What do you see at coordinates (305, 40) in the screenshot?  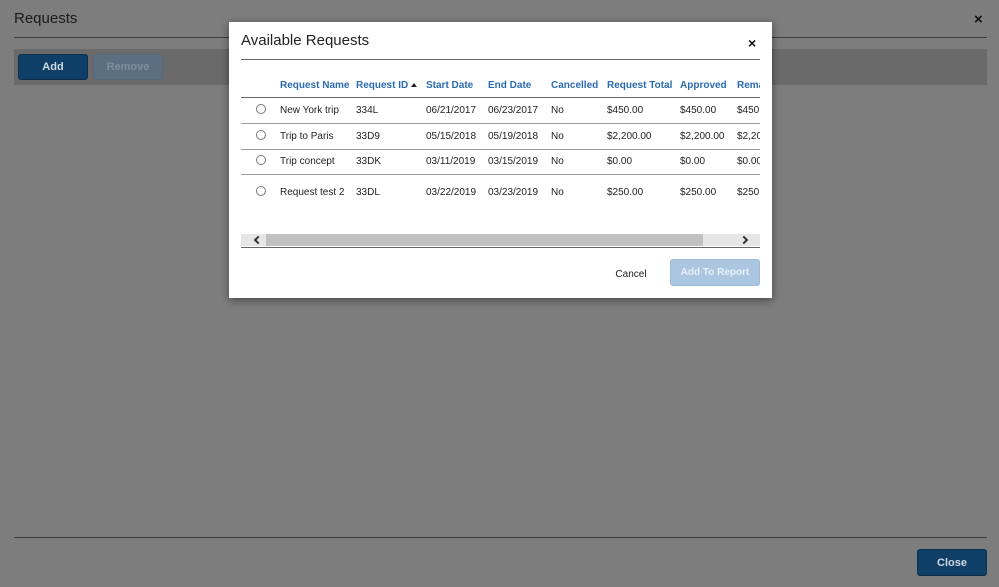 I see `dialog-title: Available Requests` at bounding box center [305, 40].